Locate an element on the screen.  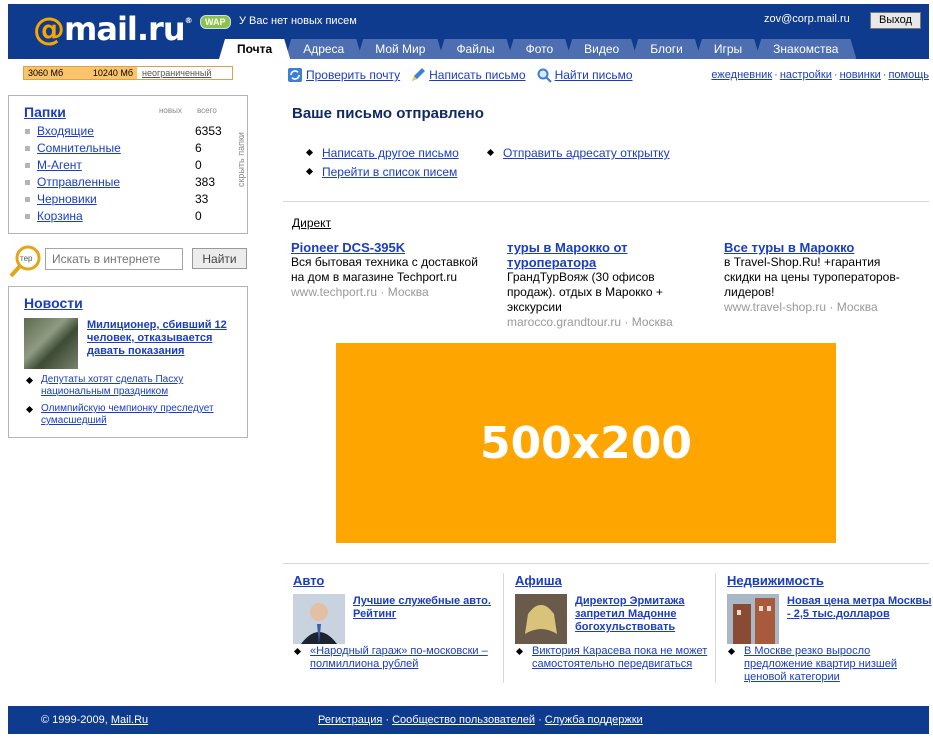
wap-badge: WAP is located at coordinates (215, 22).